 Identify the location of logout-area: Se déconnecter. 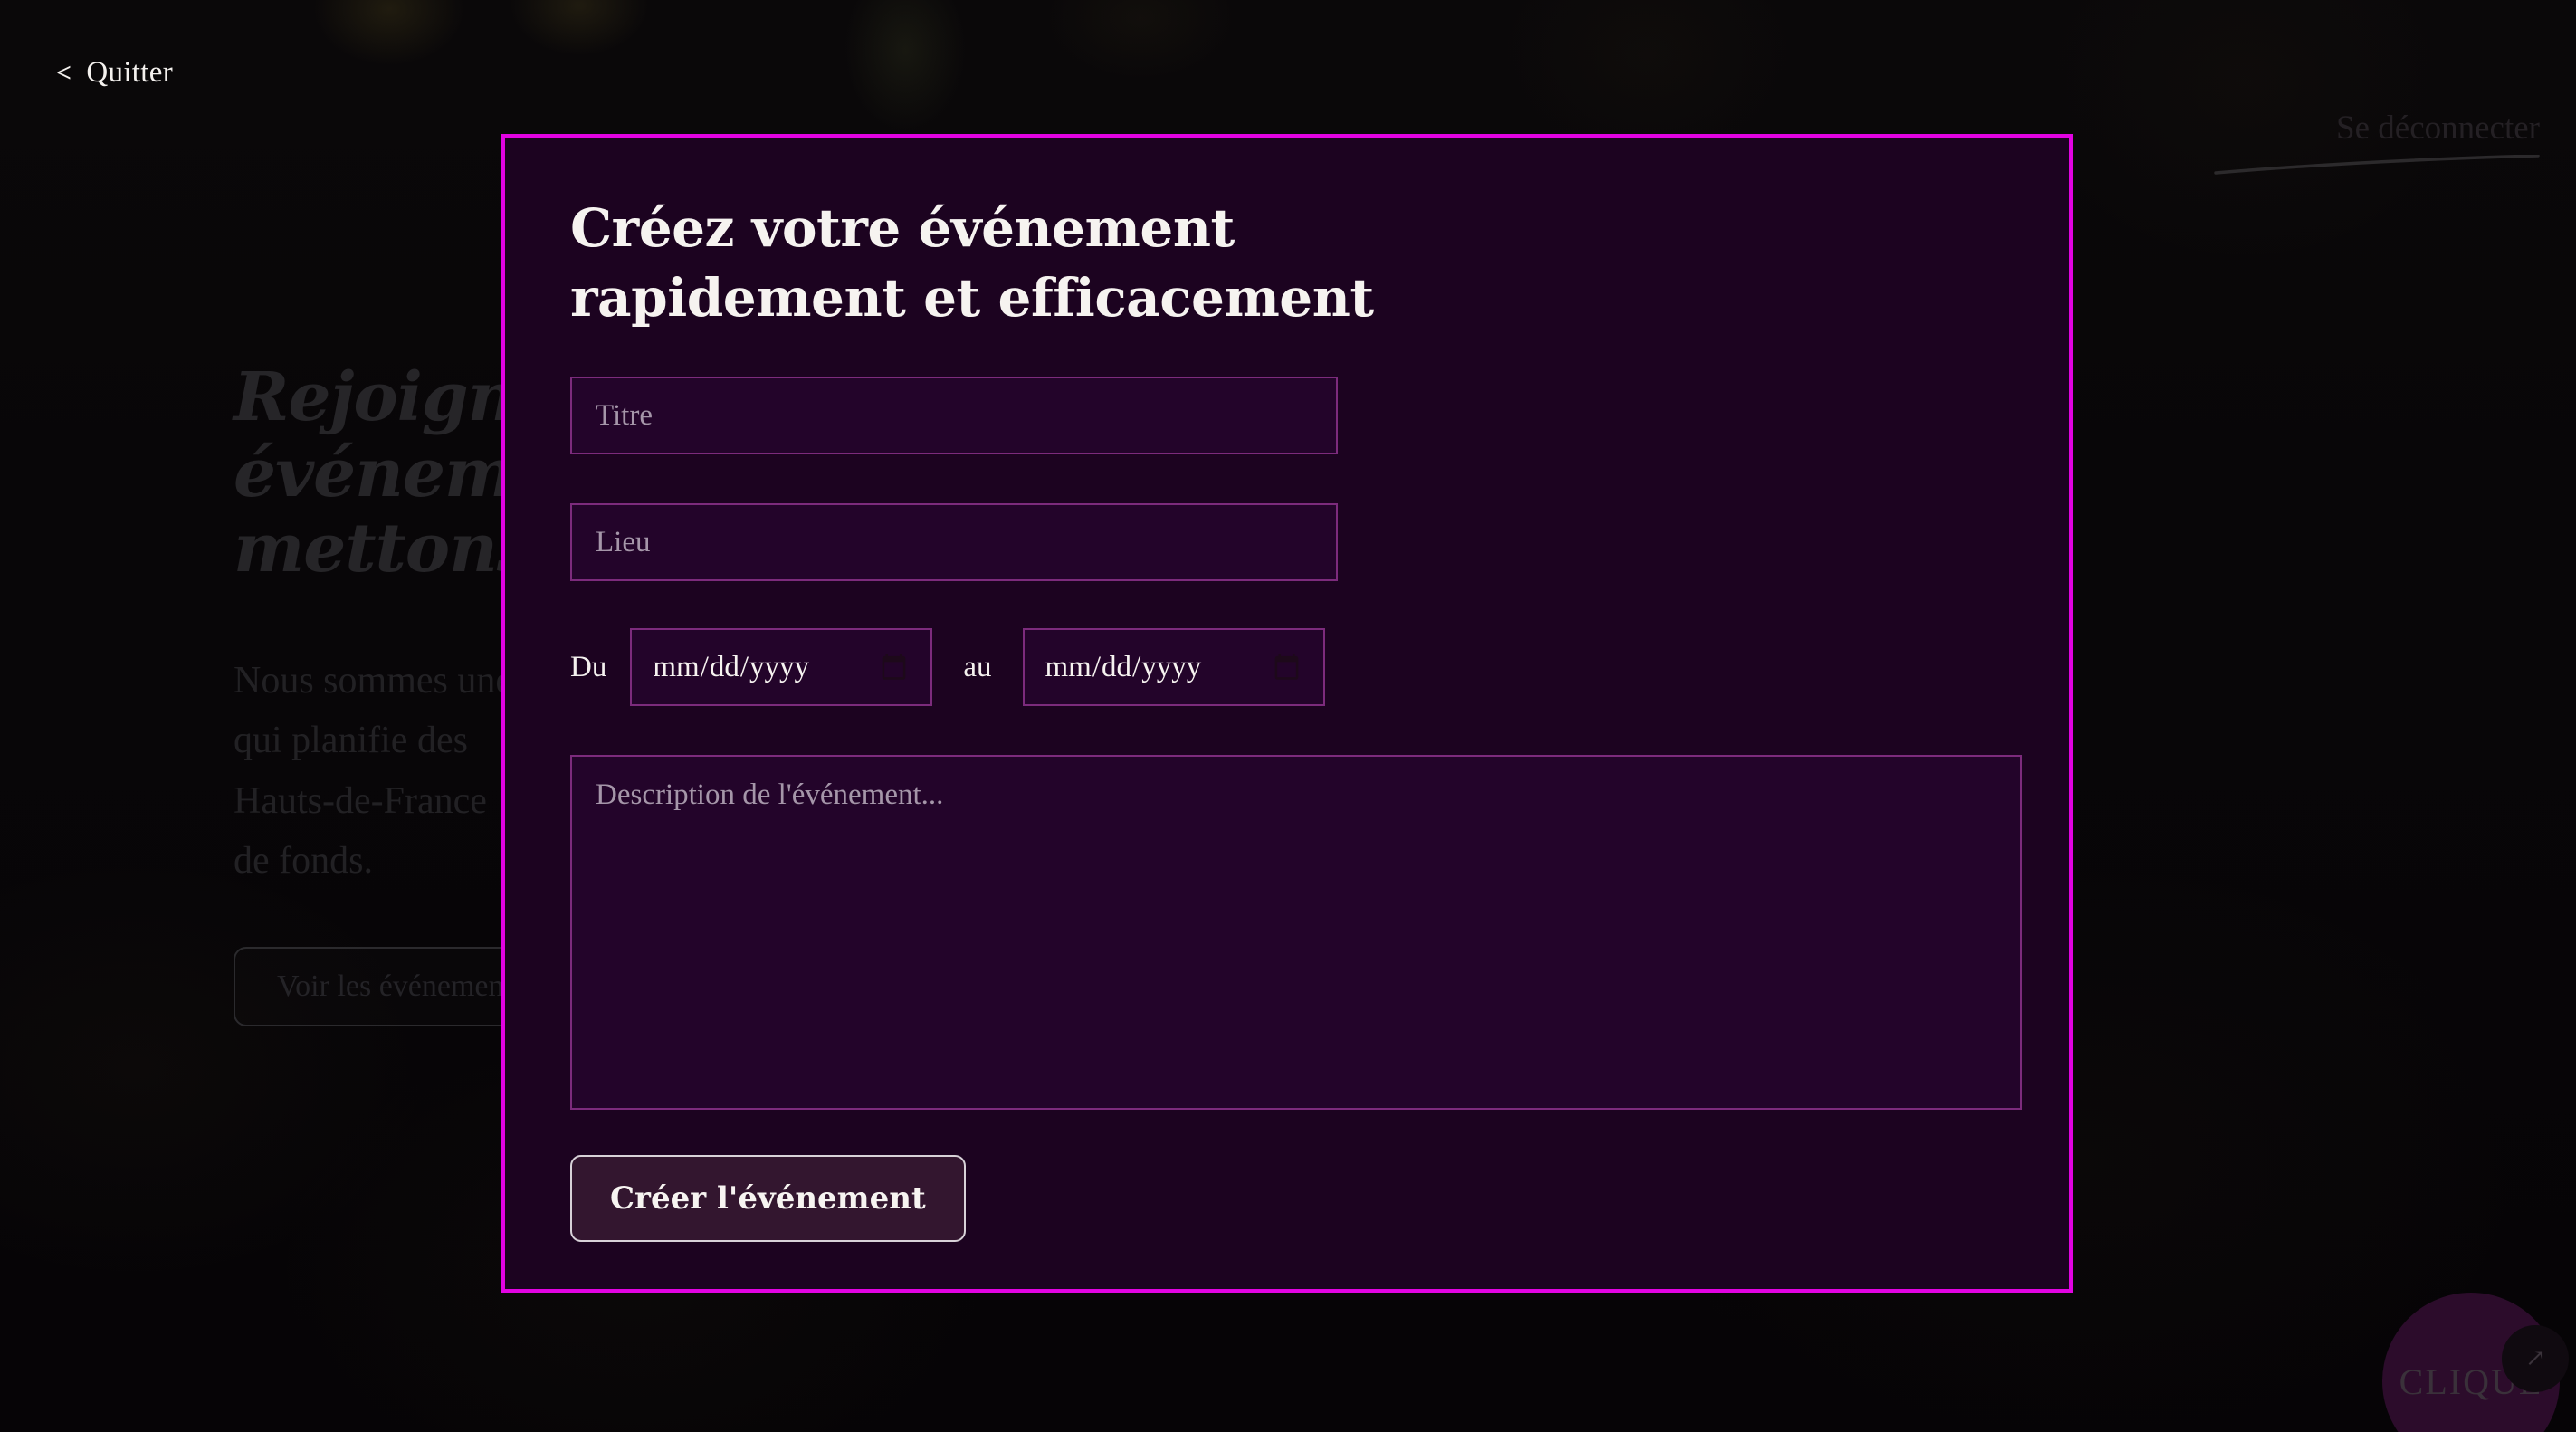
(2377, 143).